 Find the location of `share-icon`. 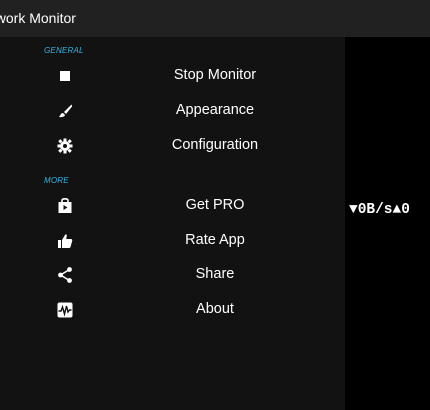

share-icon is located at coordinates (65, 275).